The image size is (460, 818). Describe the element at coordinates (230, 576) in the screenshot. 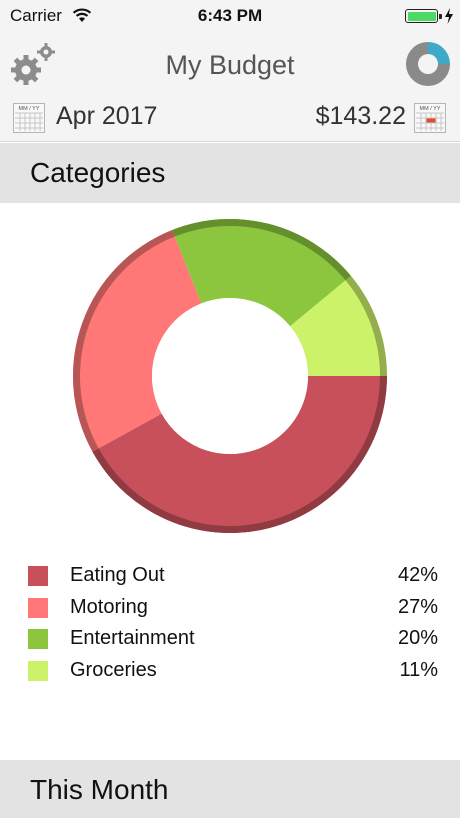

I see `legend-row-eating-out: Eating Out 42%` at that location.